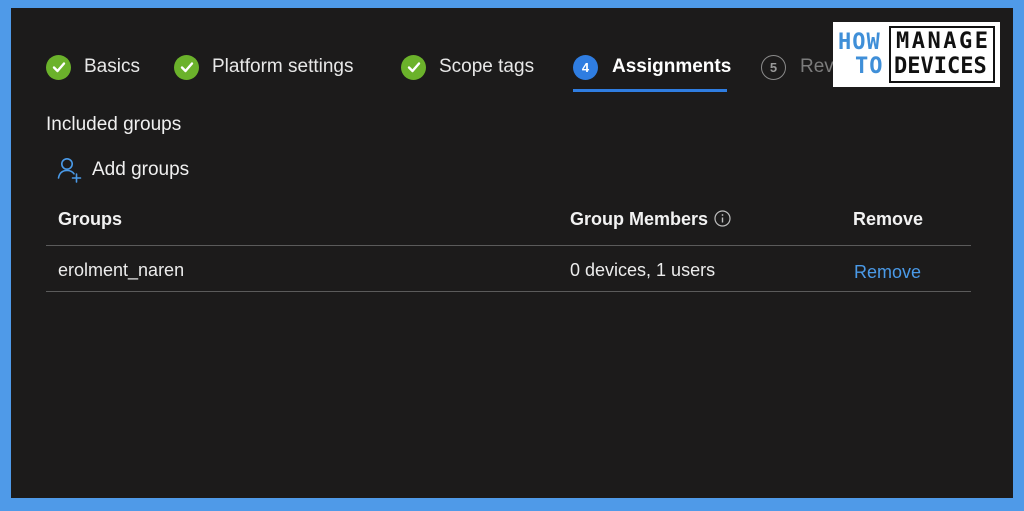  I want to click on step-number-badge: 4, so click(585, 67).